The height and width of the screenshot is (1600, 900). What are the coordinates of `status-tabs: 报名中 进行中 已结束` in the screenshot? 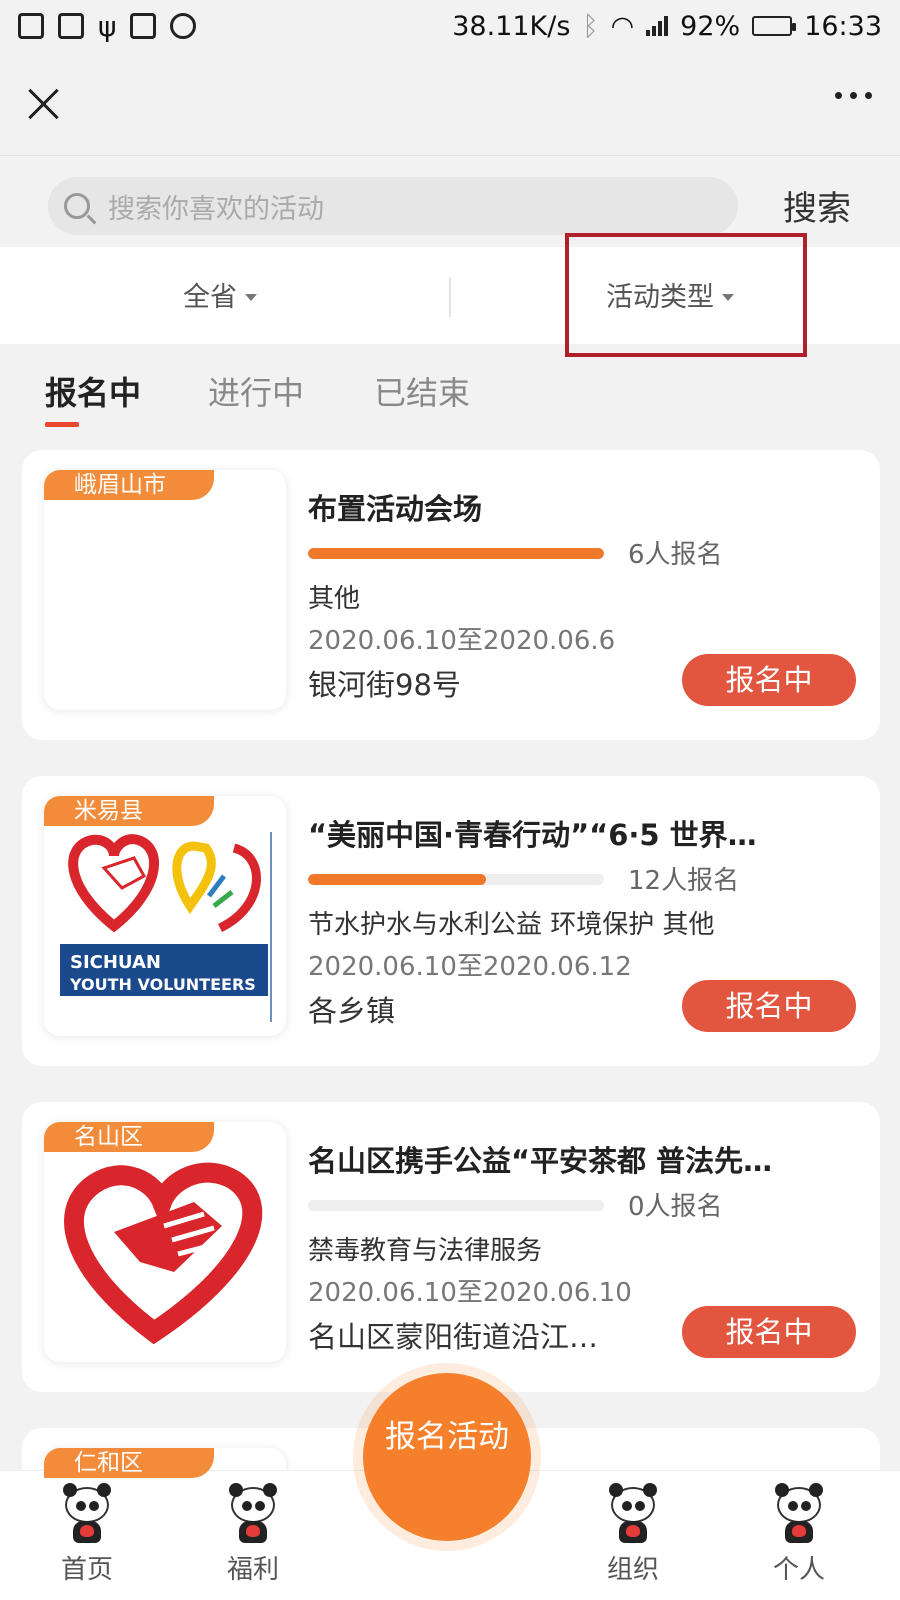 It's located at (450, 393).